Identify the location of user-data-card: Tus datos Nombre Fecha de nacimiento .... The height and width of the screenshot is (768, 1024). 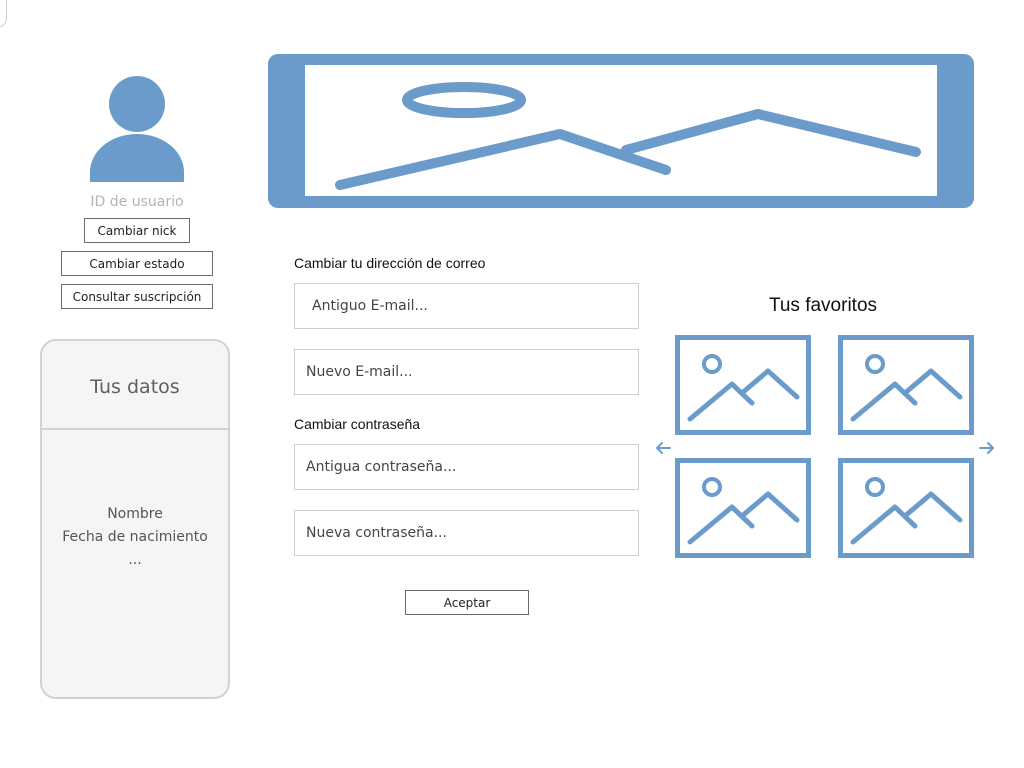
(135, 519).